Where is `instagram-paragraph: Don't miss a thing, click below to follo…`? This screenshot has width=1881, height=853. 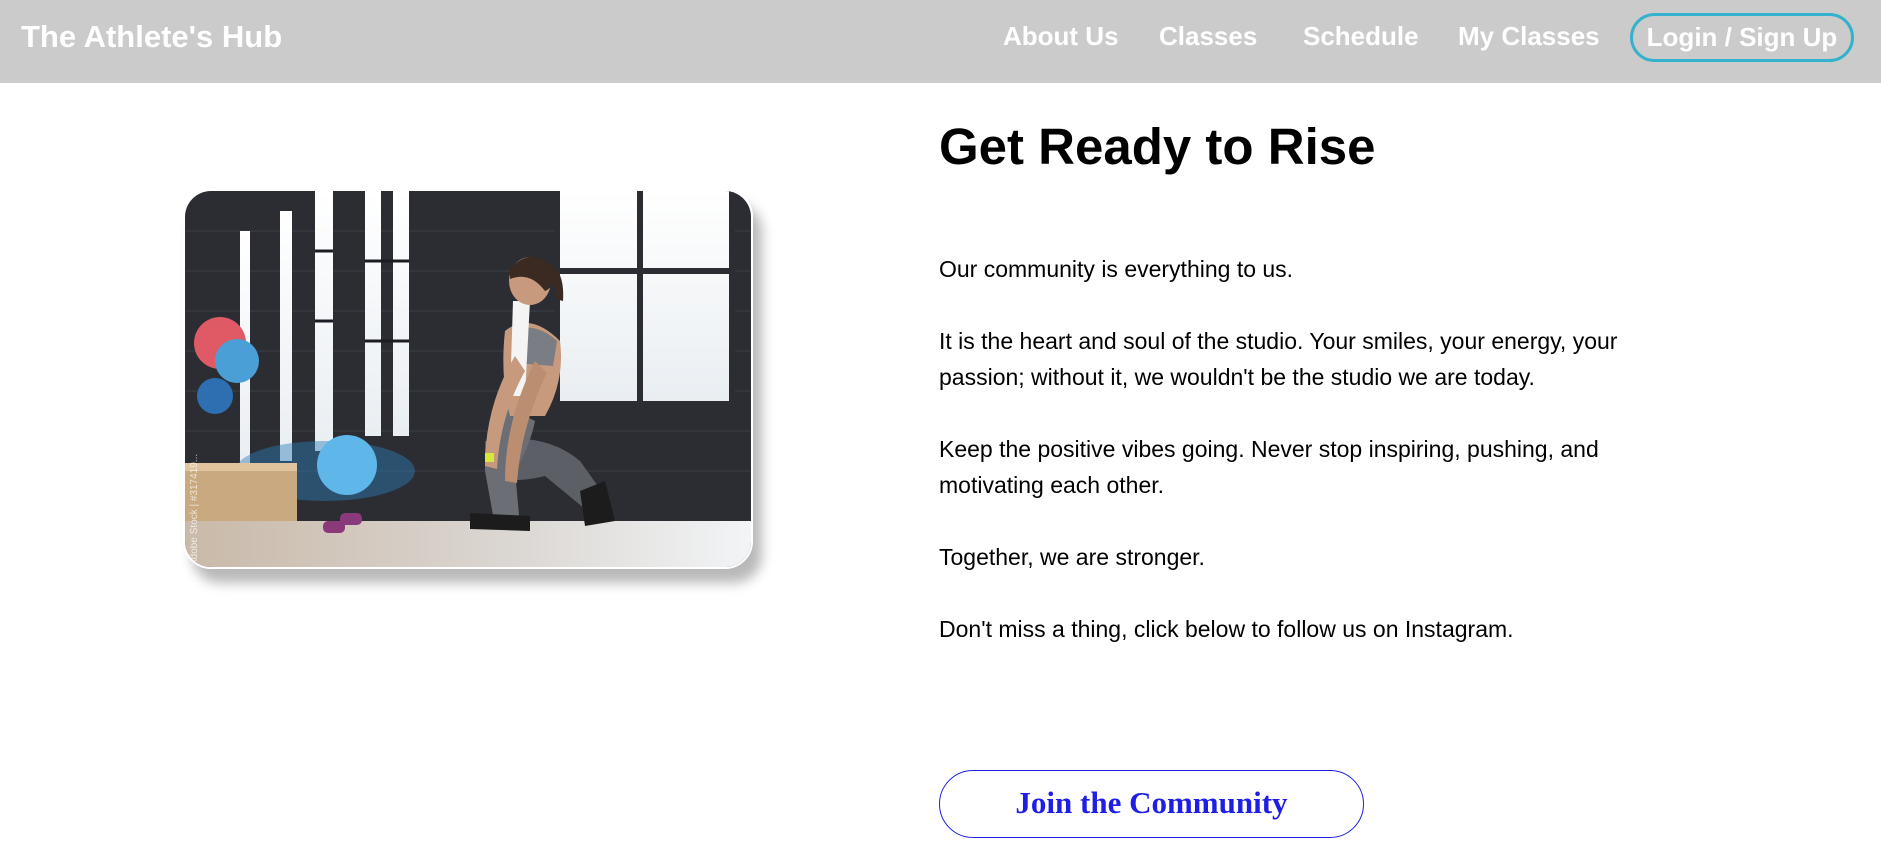
instagram-paragraph: Don't miss a thing, click below to follo… is located at coordinates (1226, 629).